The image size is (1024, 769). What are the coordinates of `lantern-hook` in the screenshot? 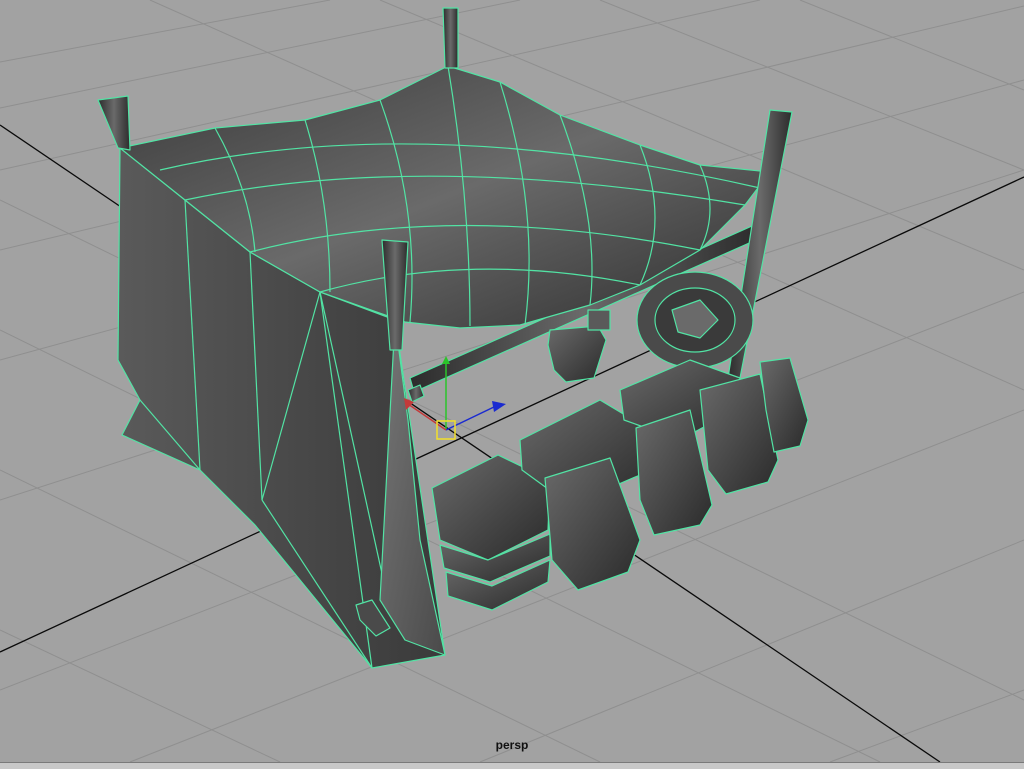 It's located at (599, 320).